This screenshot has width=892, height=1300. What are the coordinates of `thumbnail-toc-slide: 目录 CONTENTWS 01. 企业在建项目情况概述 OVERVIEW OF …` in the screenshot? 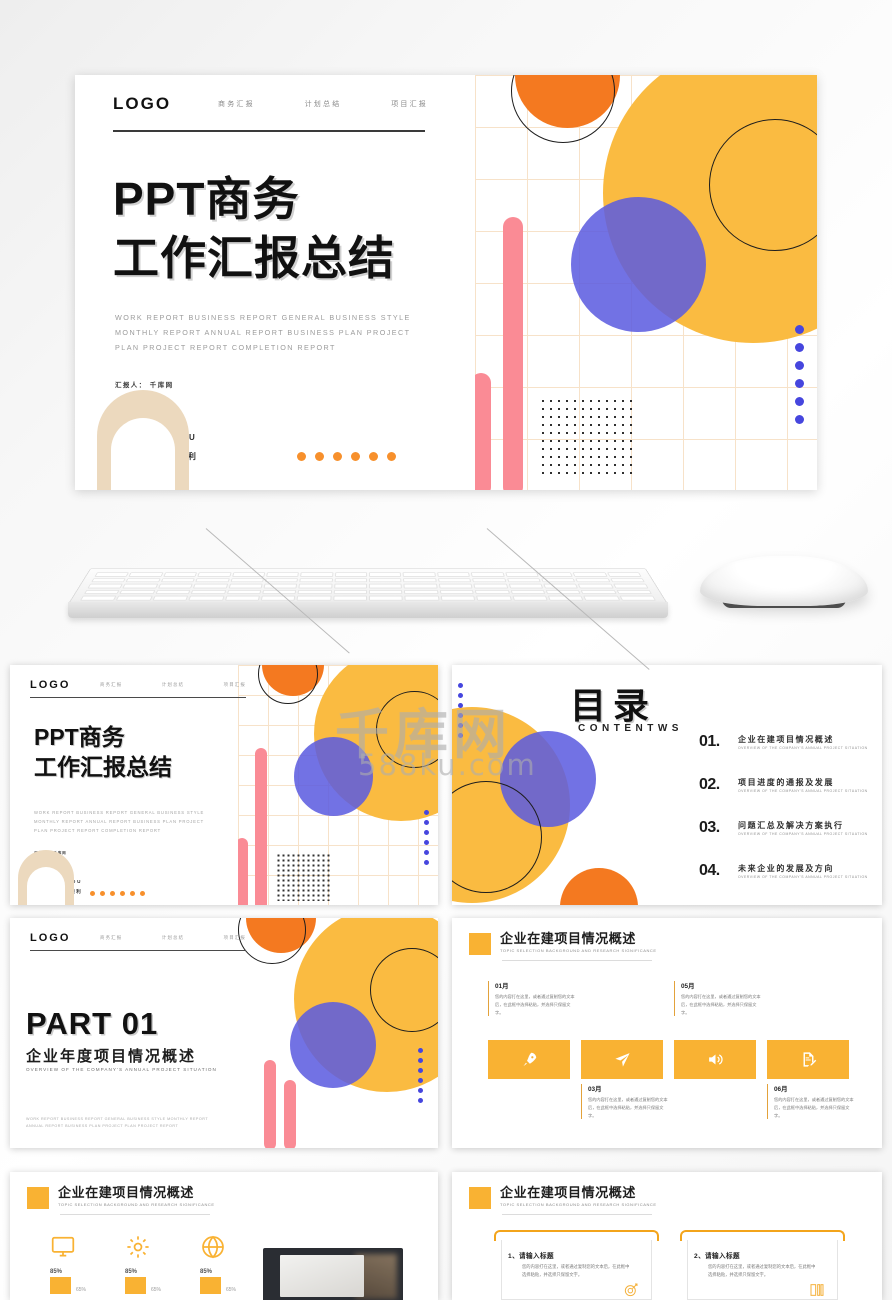 It's located at (667, 785).